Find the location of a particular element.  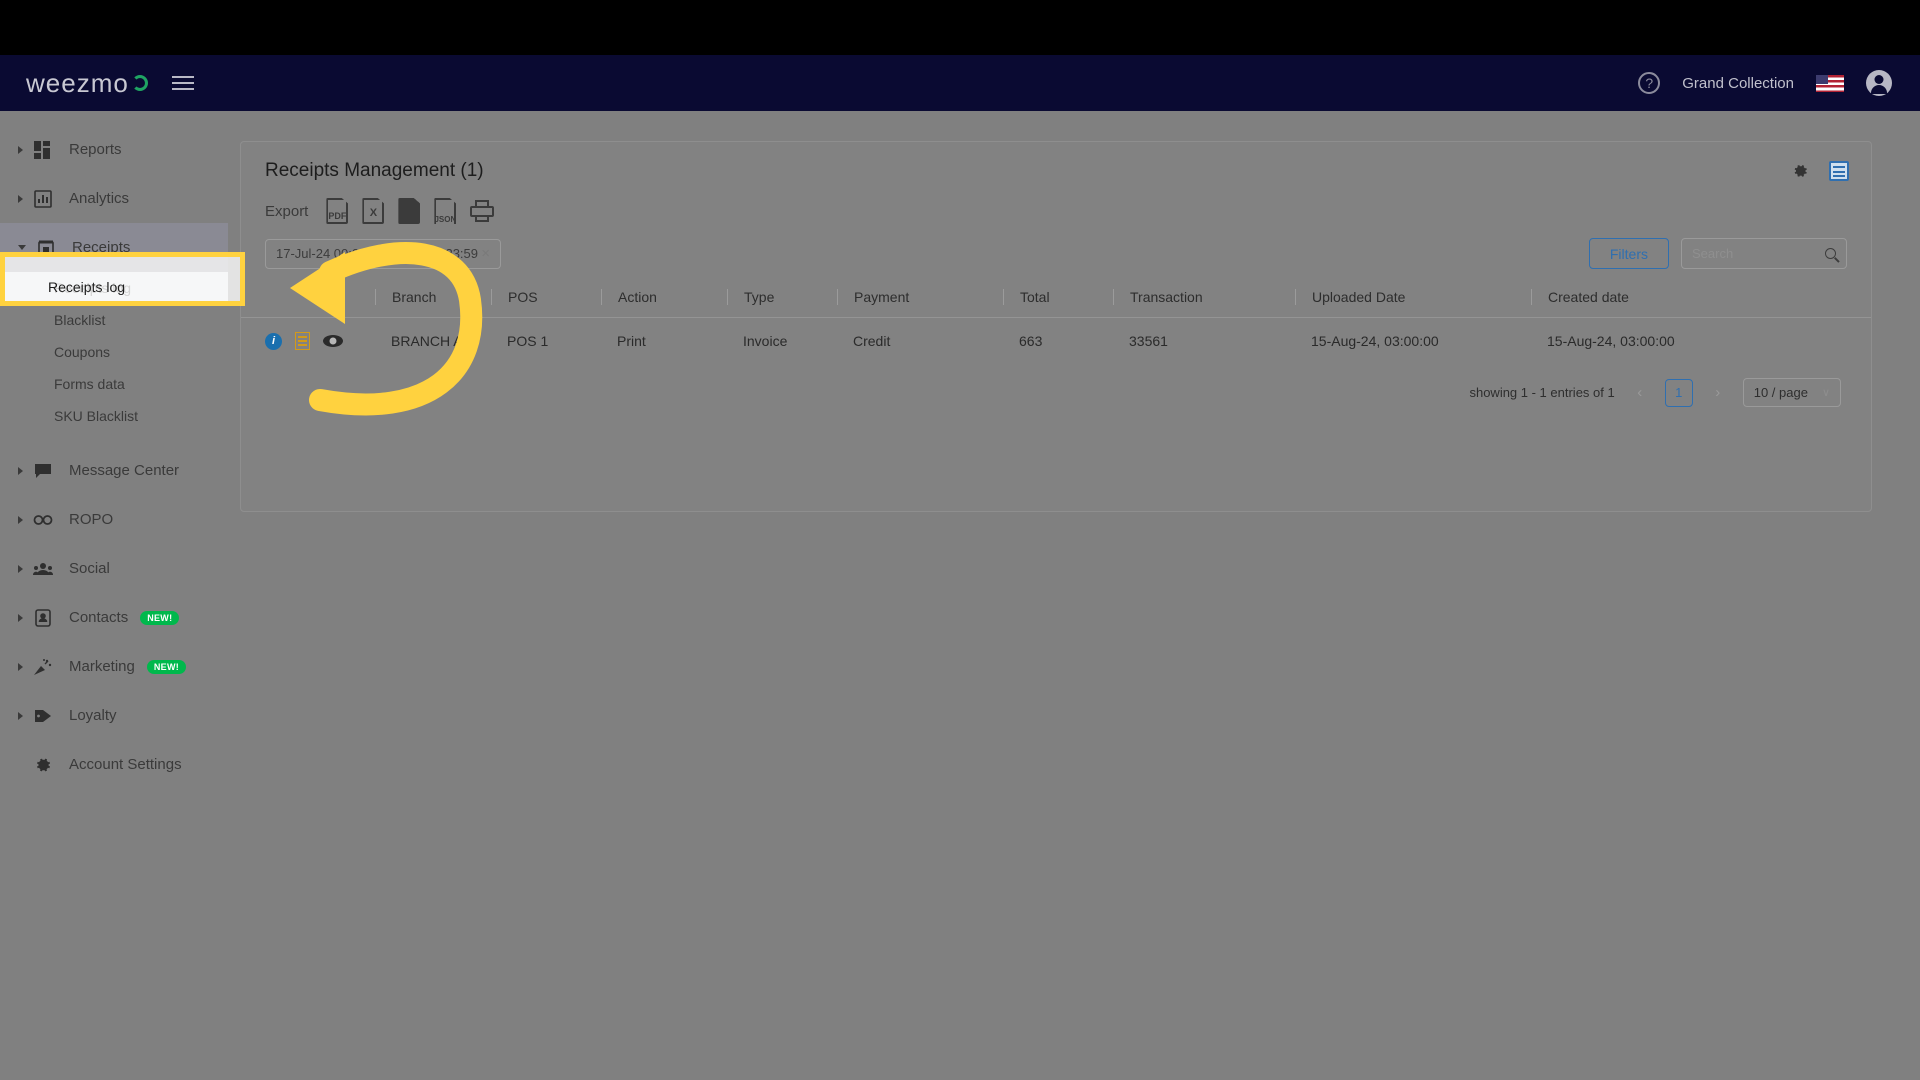

filters-button: Filters is located at coordinates (1628, 253).